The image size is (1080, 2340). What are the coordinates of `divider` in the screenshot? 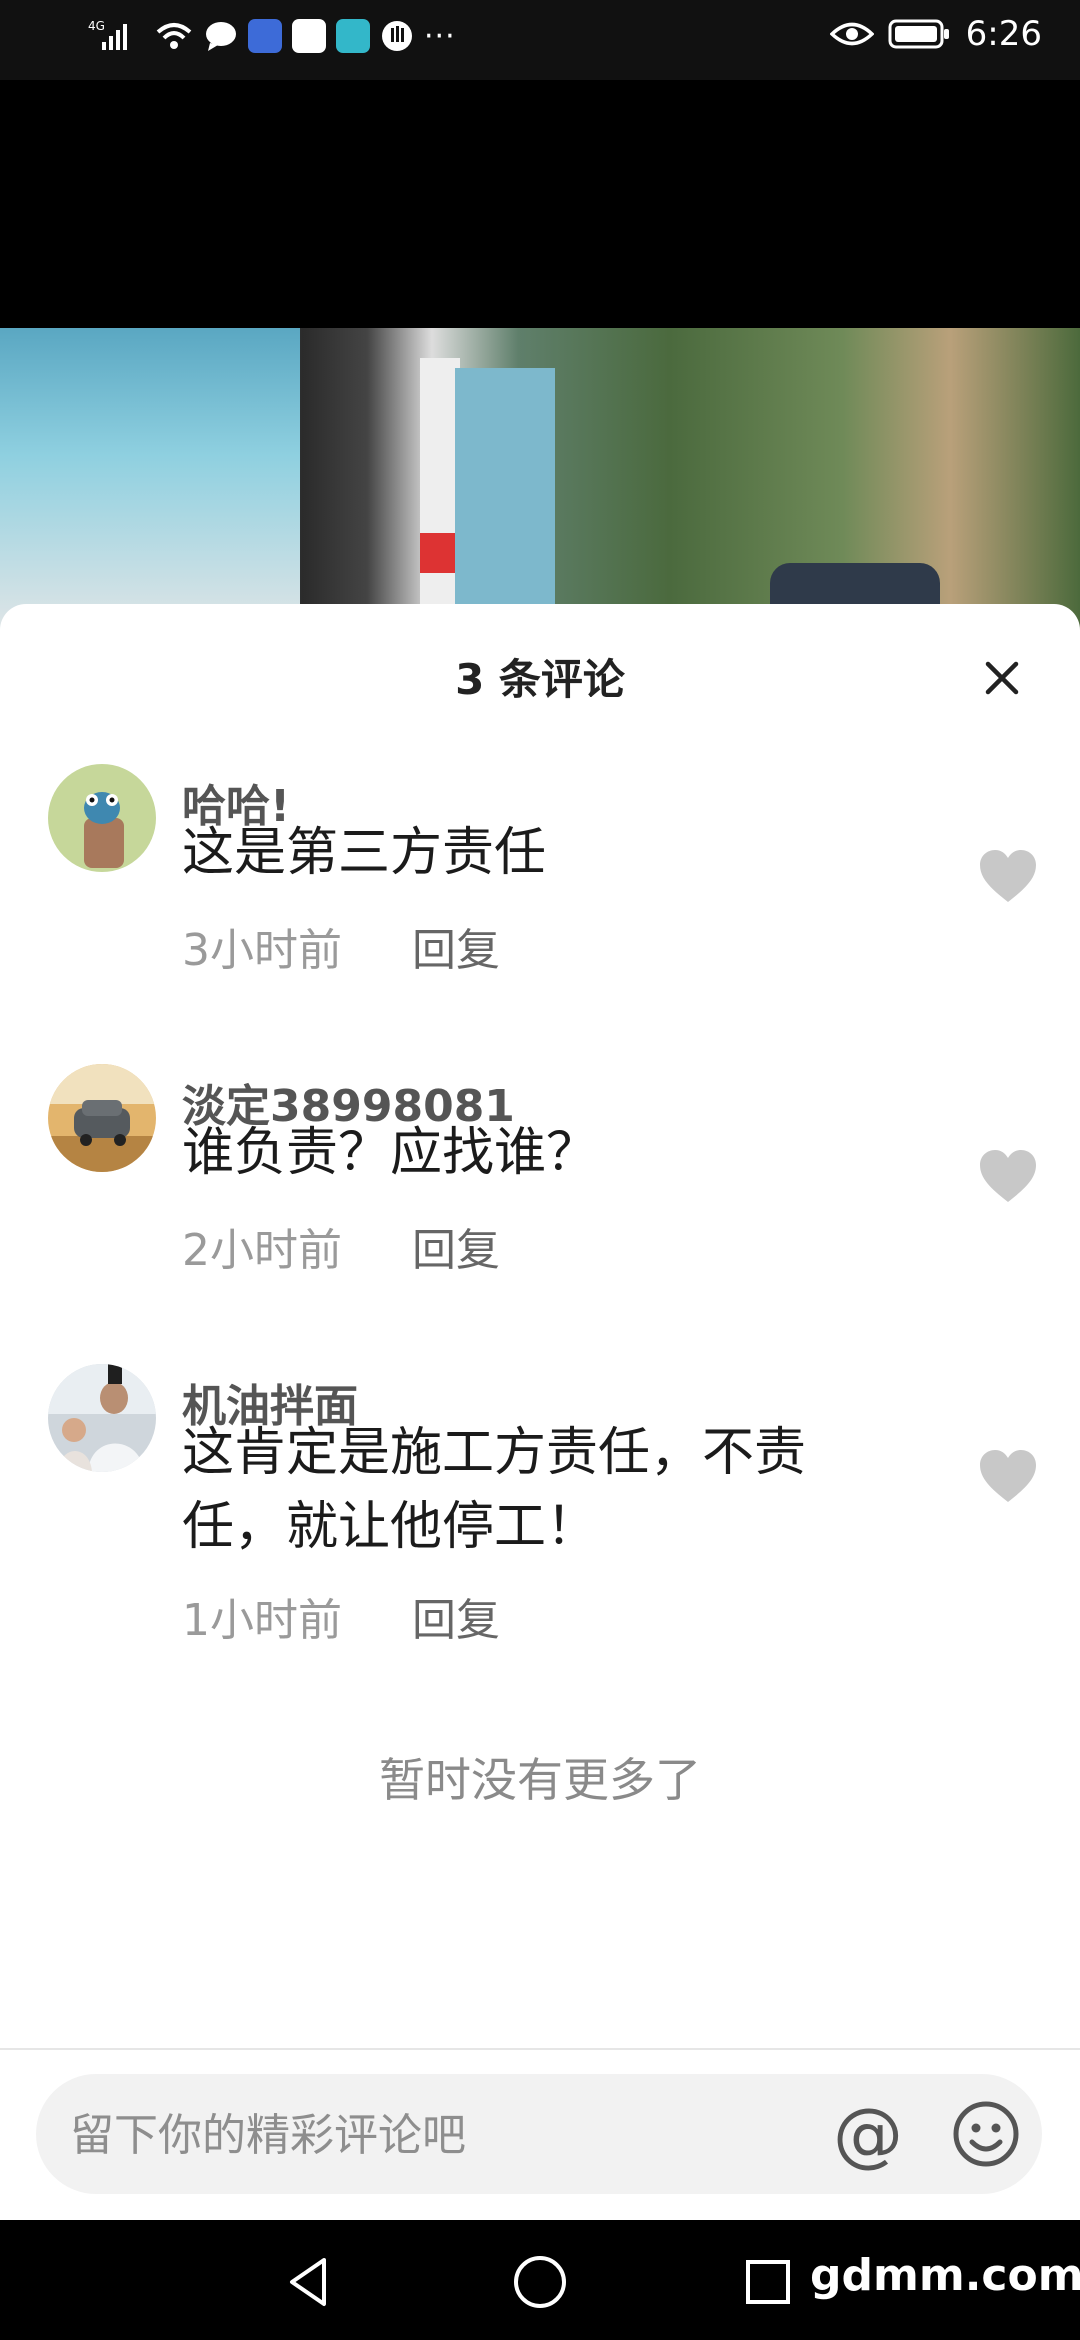 It's located at (540, 2049).